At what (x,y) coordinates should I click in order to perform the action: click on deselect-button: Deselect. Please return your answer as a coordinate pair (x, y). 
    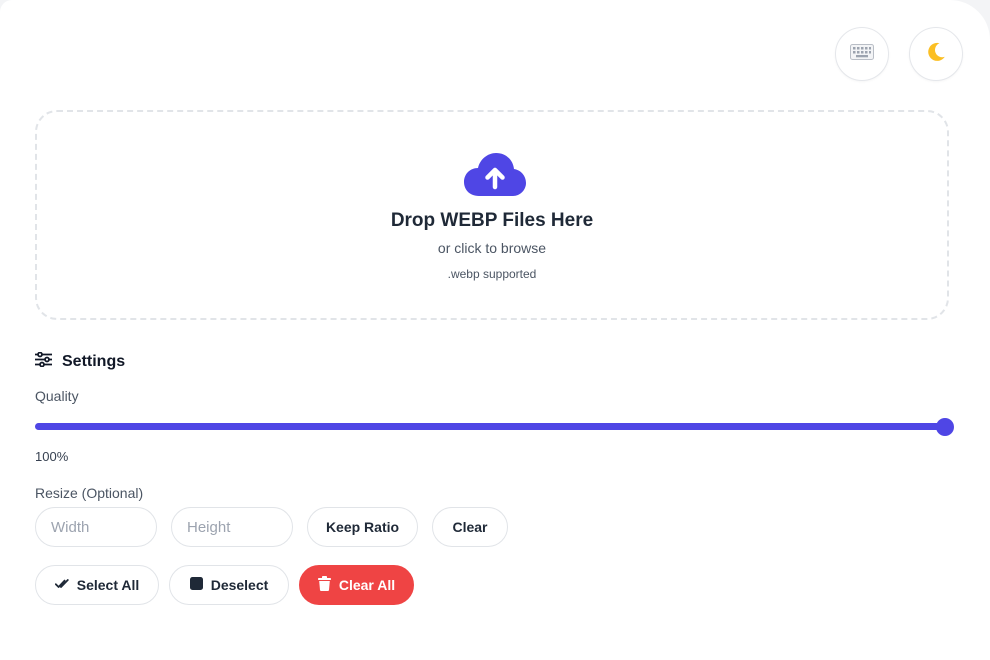
    Looking at the image, I should click on (229, 585).